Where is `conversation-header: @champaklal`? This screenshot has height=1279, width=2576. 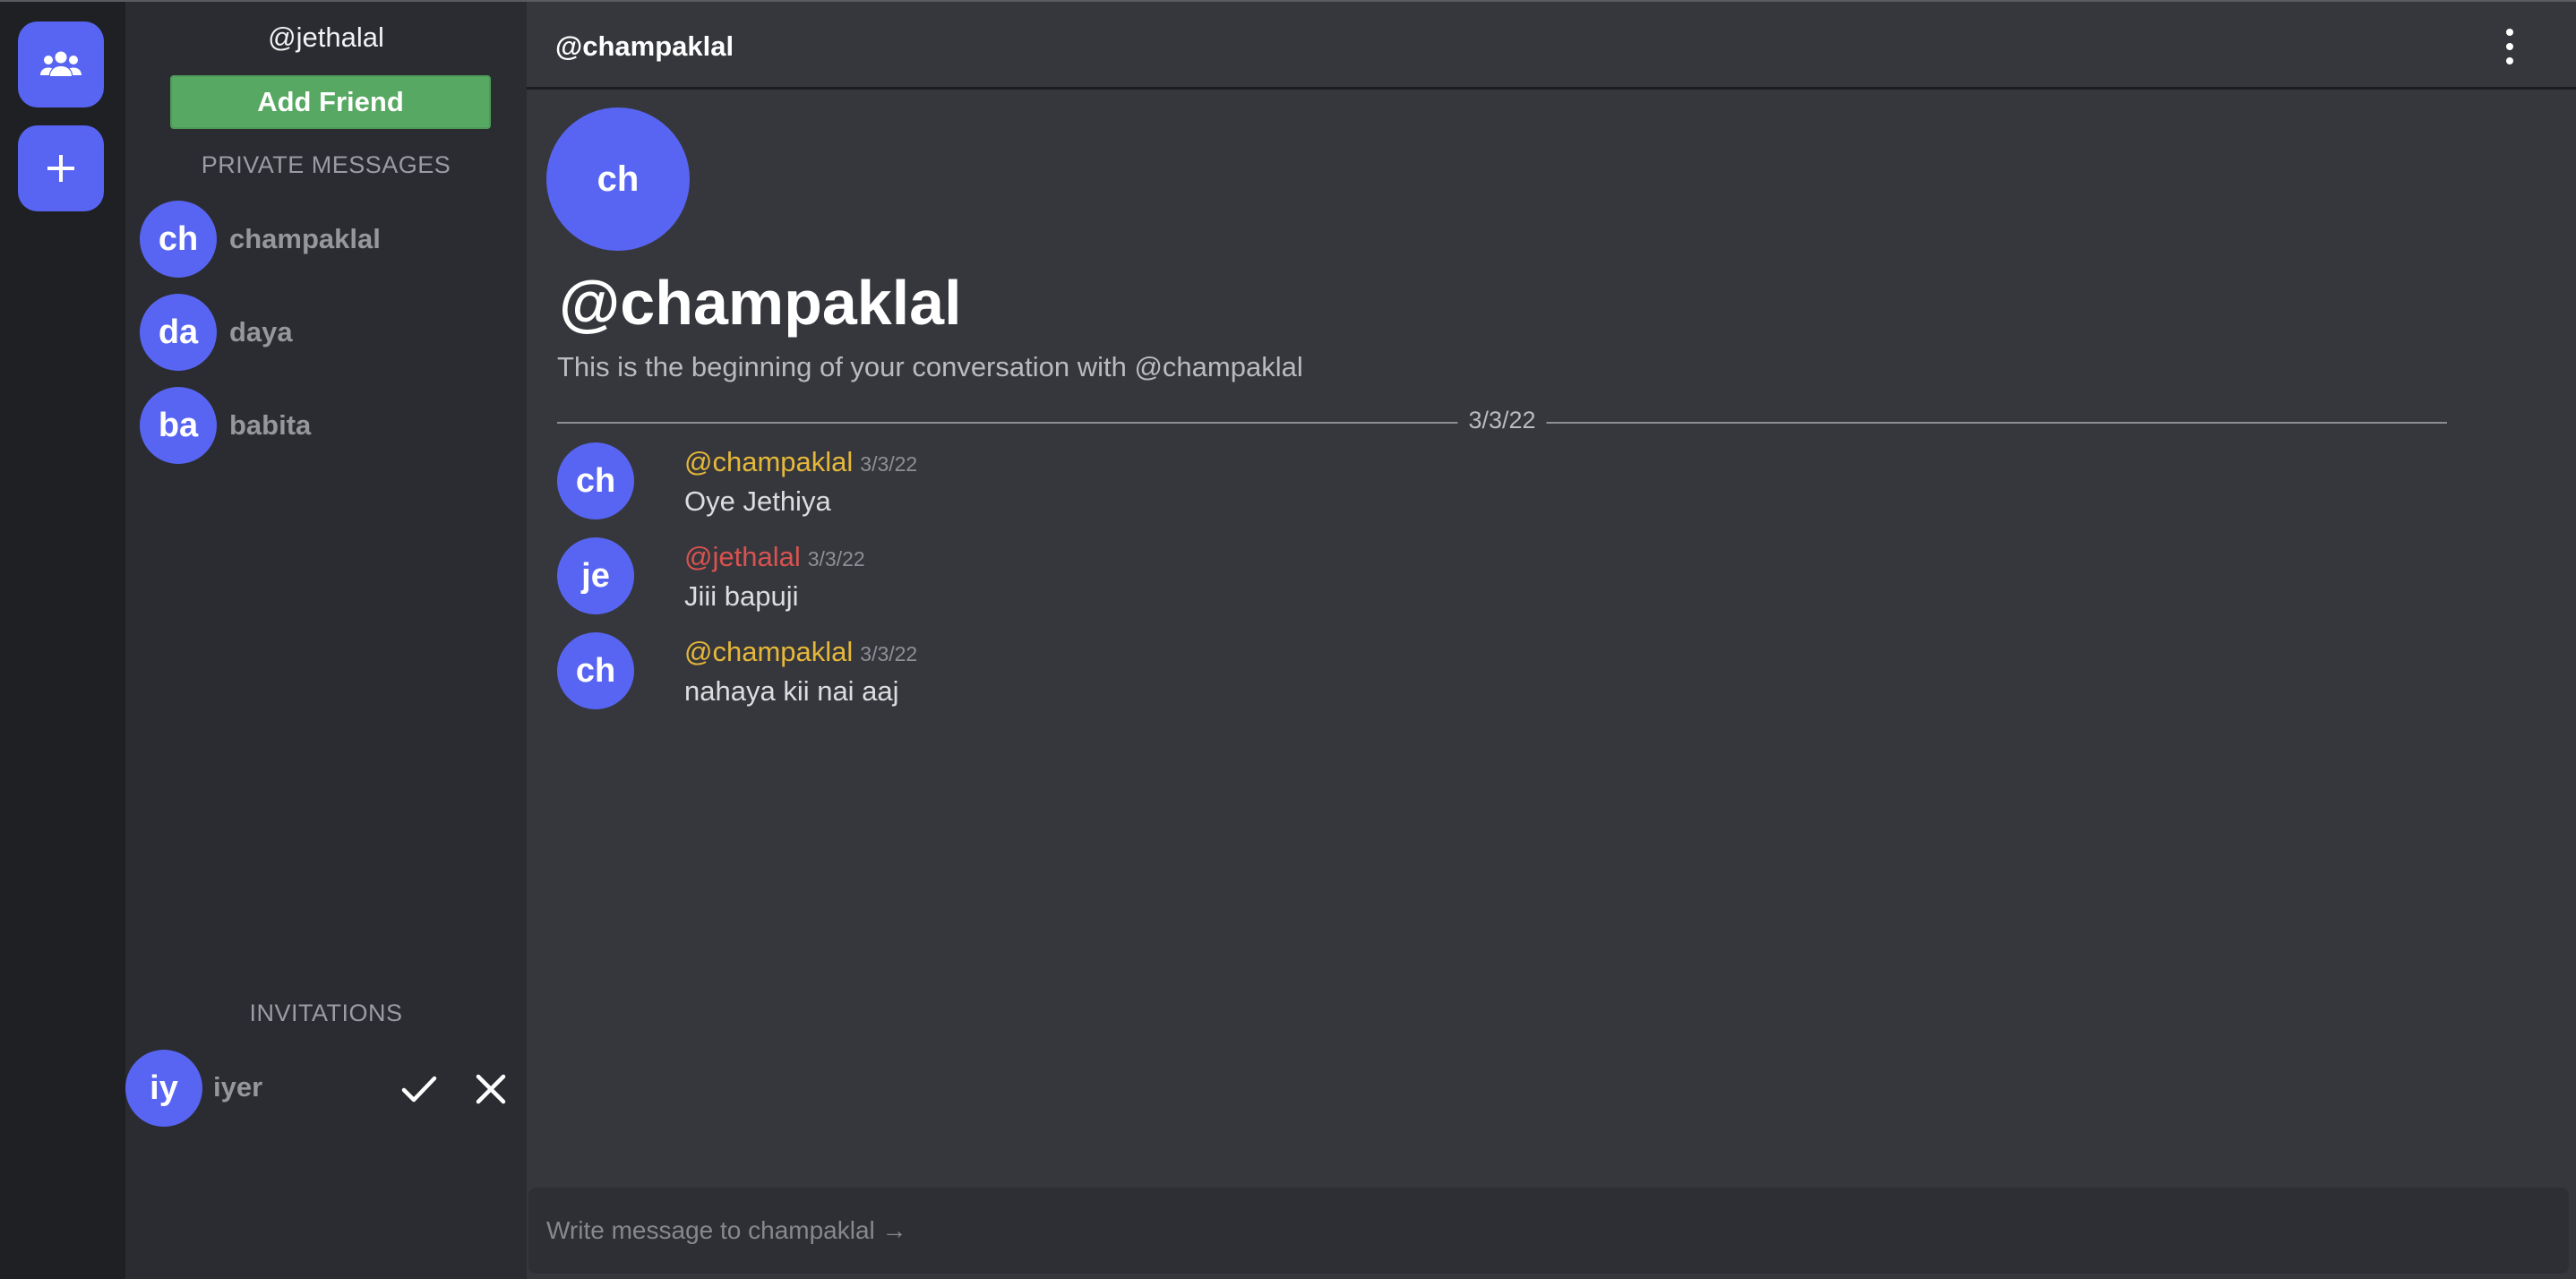
conversation-header: @champaklal is located at coordinates (1551, 46).